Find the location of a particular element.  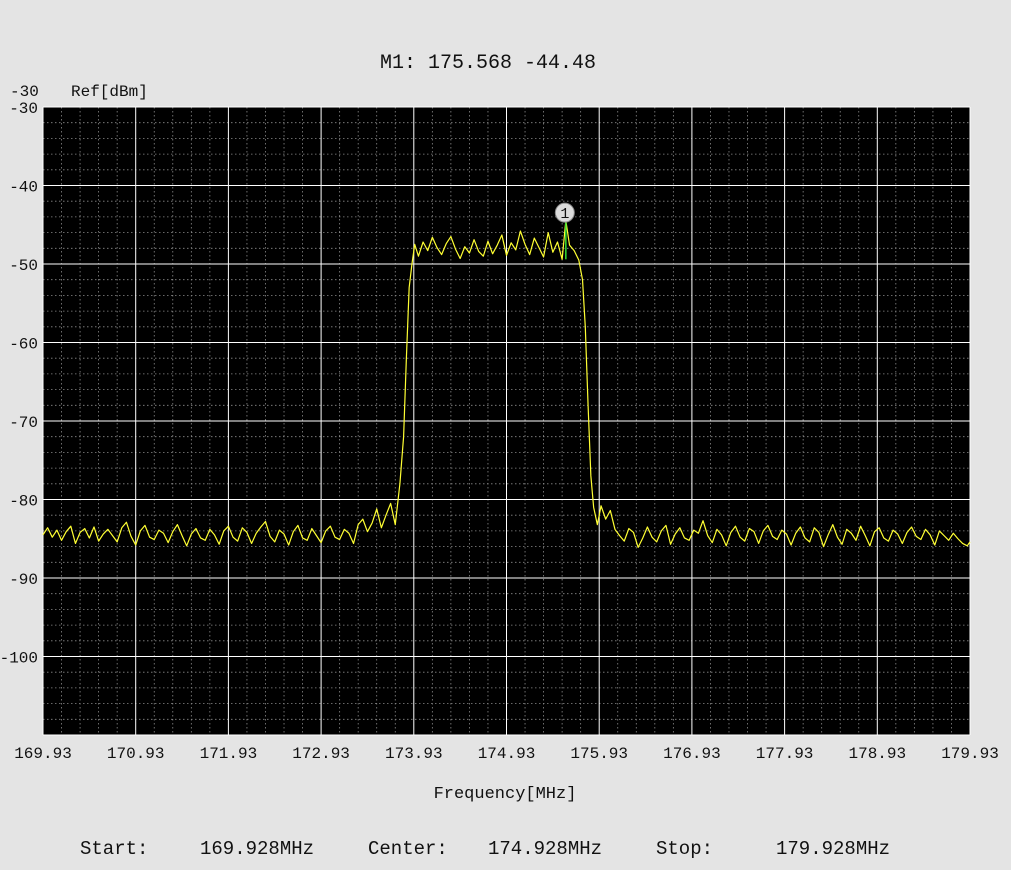

center-label: Center: is located at coordinates (408, 849).